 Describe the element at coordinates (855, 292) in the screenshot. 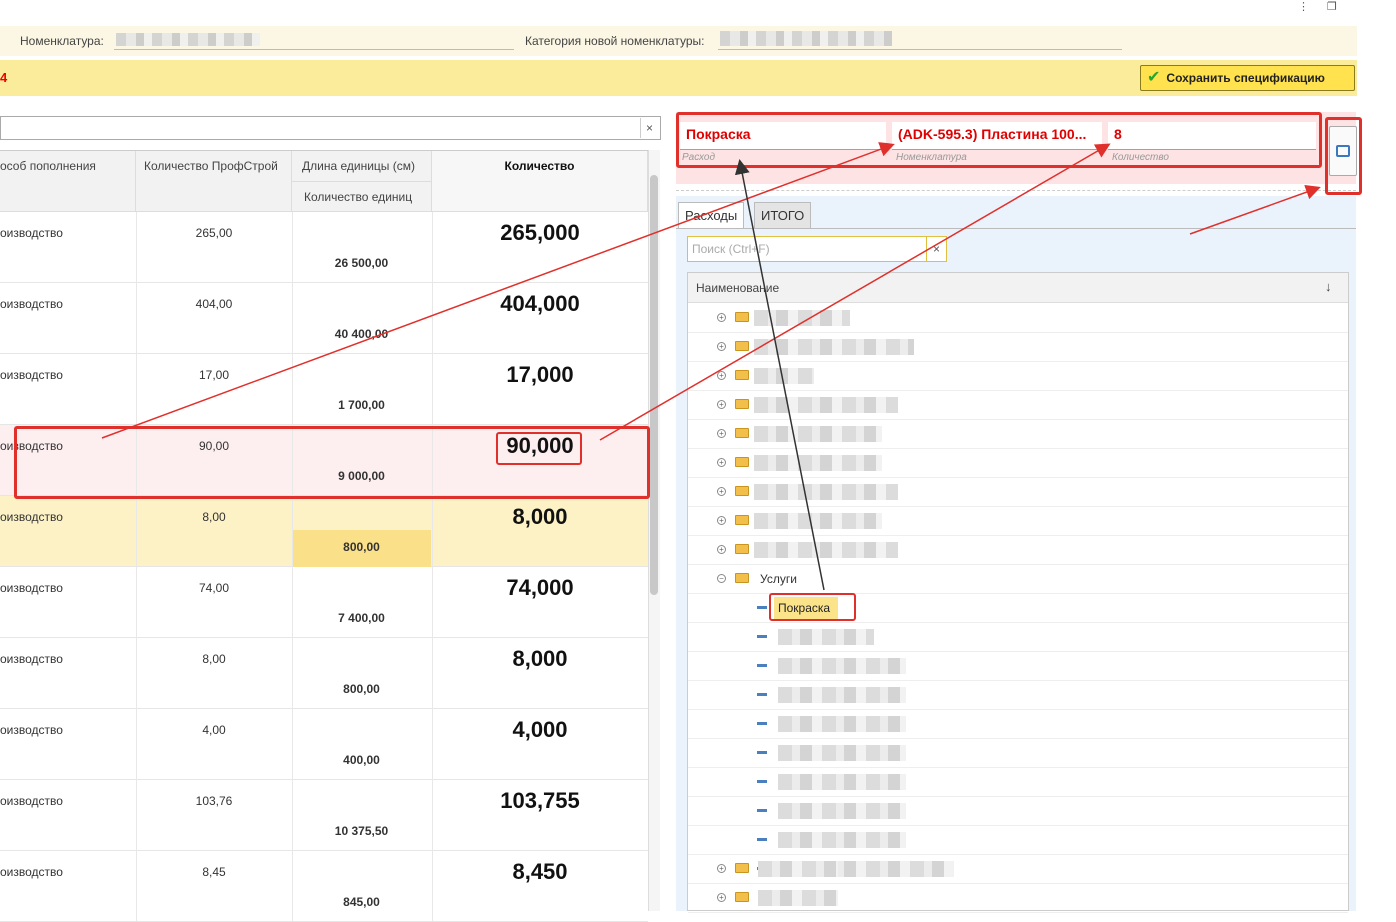

I see `arrow-quantity` at that location.